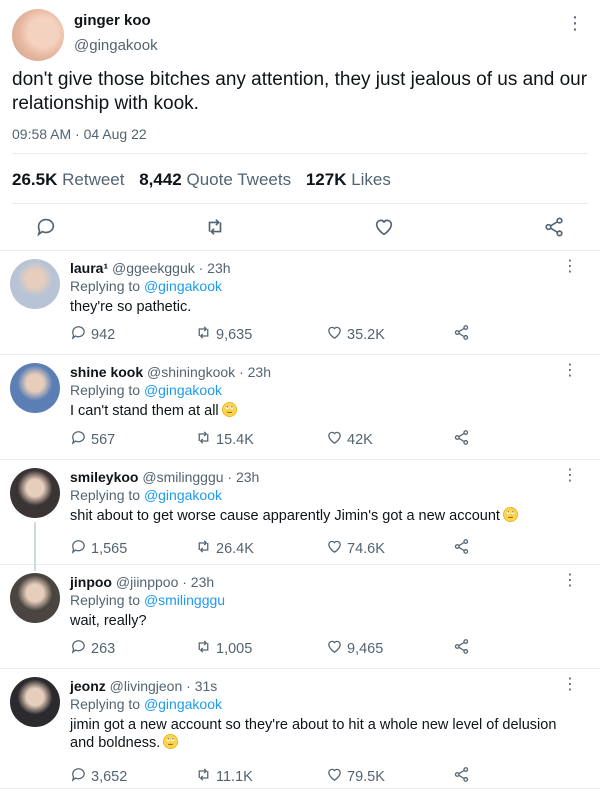 This screenshot has height=789, width=600. I want to click on reply-button: 263, so click(92, 648).